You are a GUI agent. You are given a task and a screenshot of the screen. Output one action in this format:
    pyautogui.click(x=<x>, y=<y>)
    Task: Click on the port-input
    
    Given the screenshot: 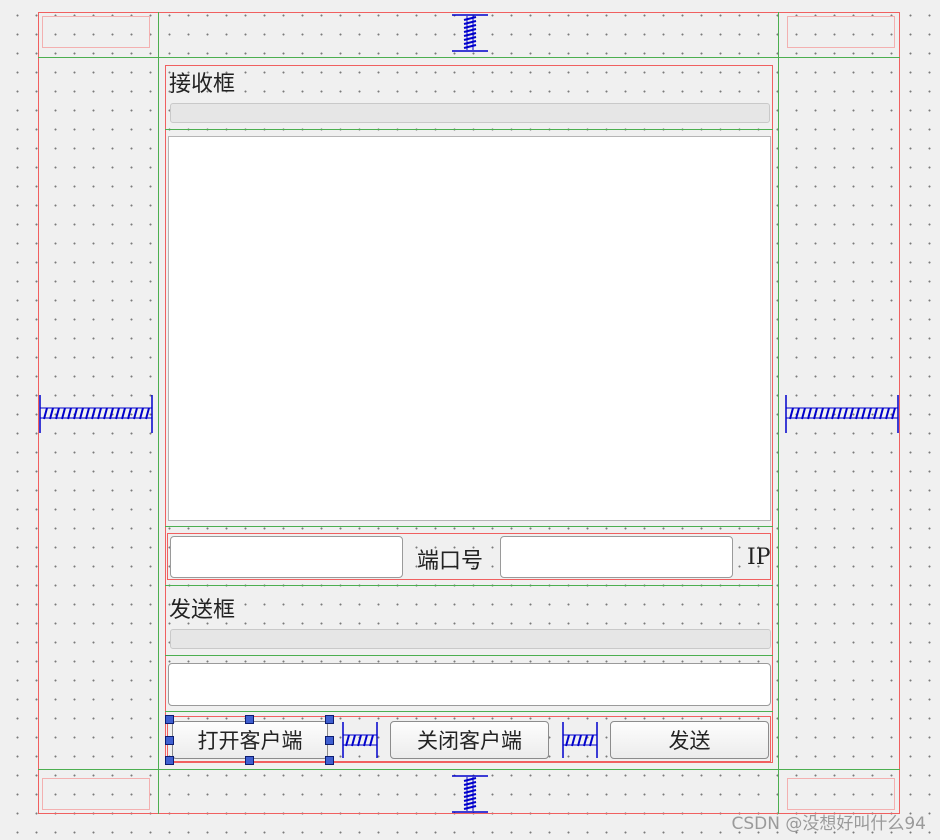 What is the action you would take?
    pyautogui.click(x=286, y=557)
    